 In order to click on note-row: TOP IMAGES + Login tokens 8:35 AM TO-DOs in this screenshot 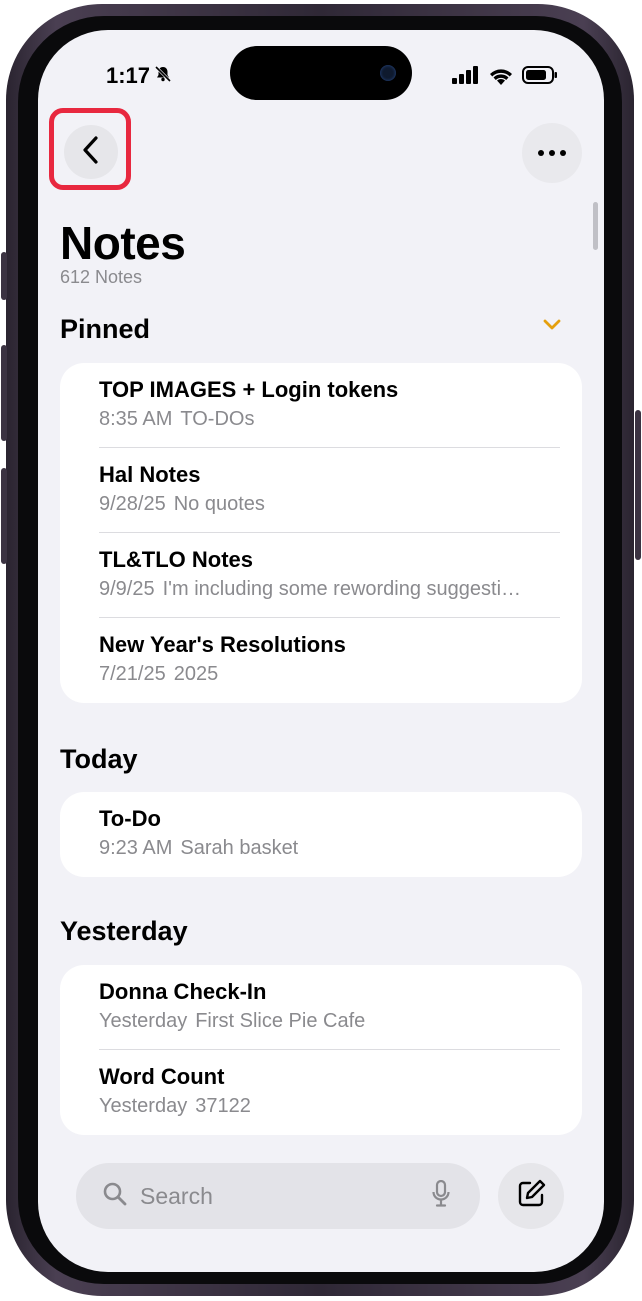, I will do `click(321, 405)`.